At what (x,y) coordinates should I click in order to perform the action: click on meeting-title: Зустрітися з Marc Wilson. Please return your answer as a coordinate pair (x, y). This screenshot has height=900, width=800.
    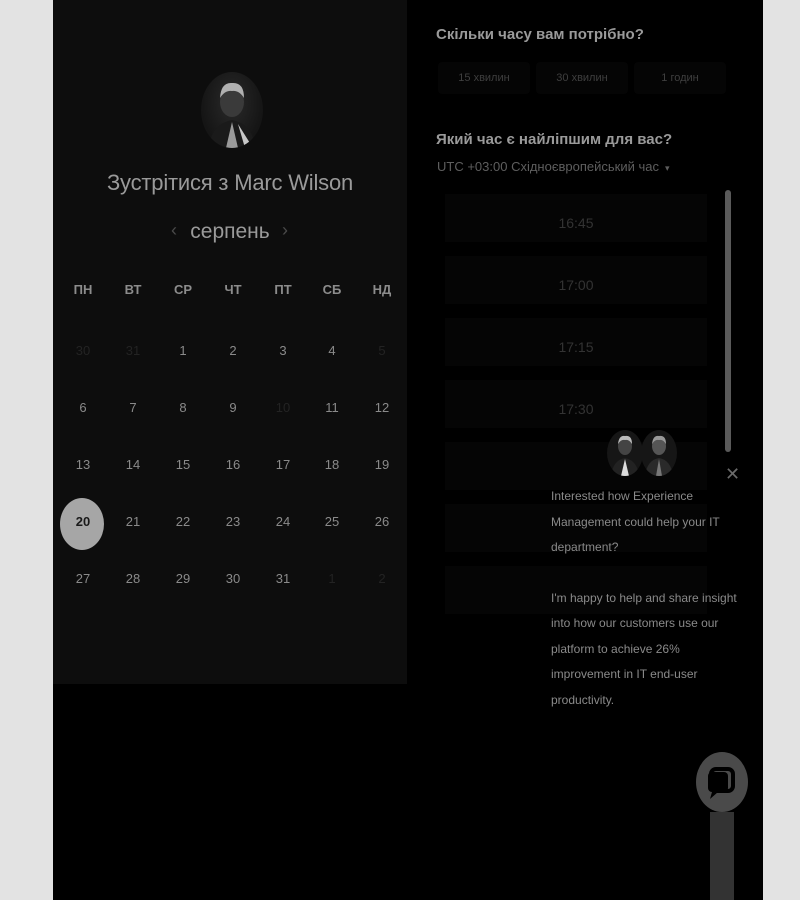
    Looking at the image, I should click on (230, 182).